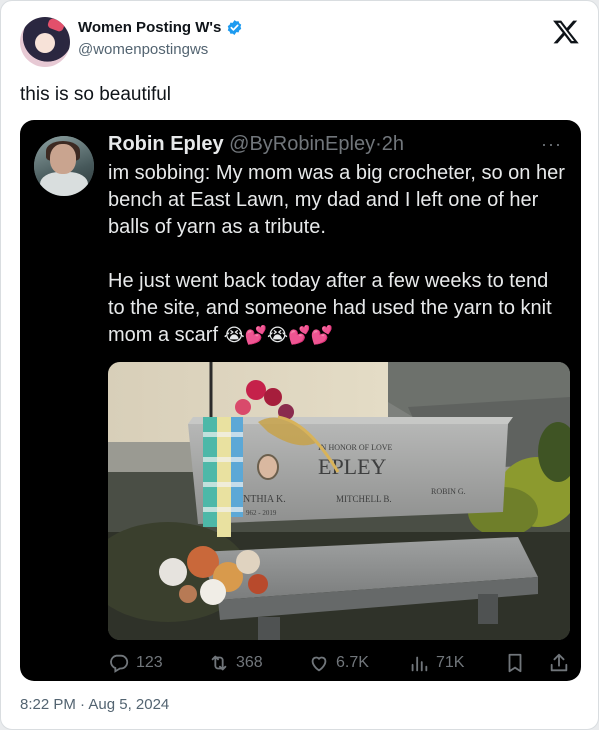 This screenshot has width=599, height=730. I want to click on post-caption: this is so beautiful, so click(96, 94).